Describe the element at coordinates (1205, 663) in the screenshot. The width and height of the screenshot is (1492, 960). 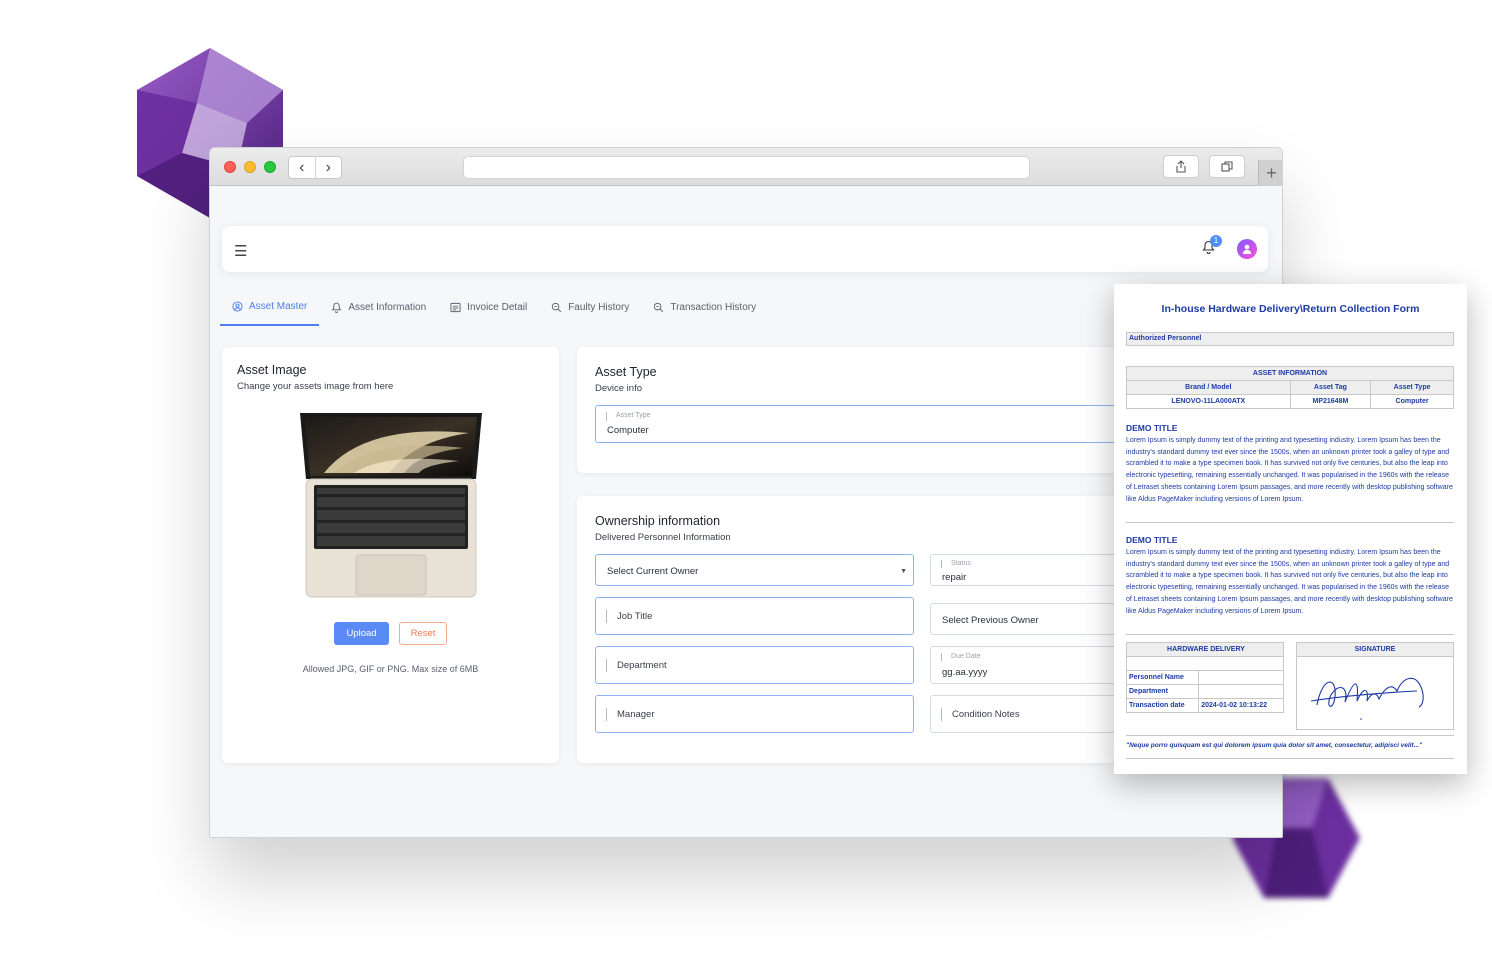
I see `empty-row` at that location.